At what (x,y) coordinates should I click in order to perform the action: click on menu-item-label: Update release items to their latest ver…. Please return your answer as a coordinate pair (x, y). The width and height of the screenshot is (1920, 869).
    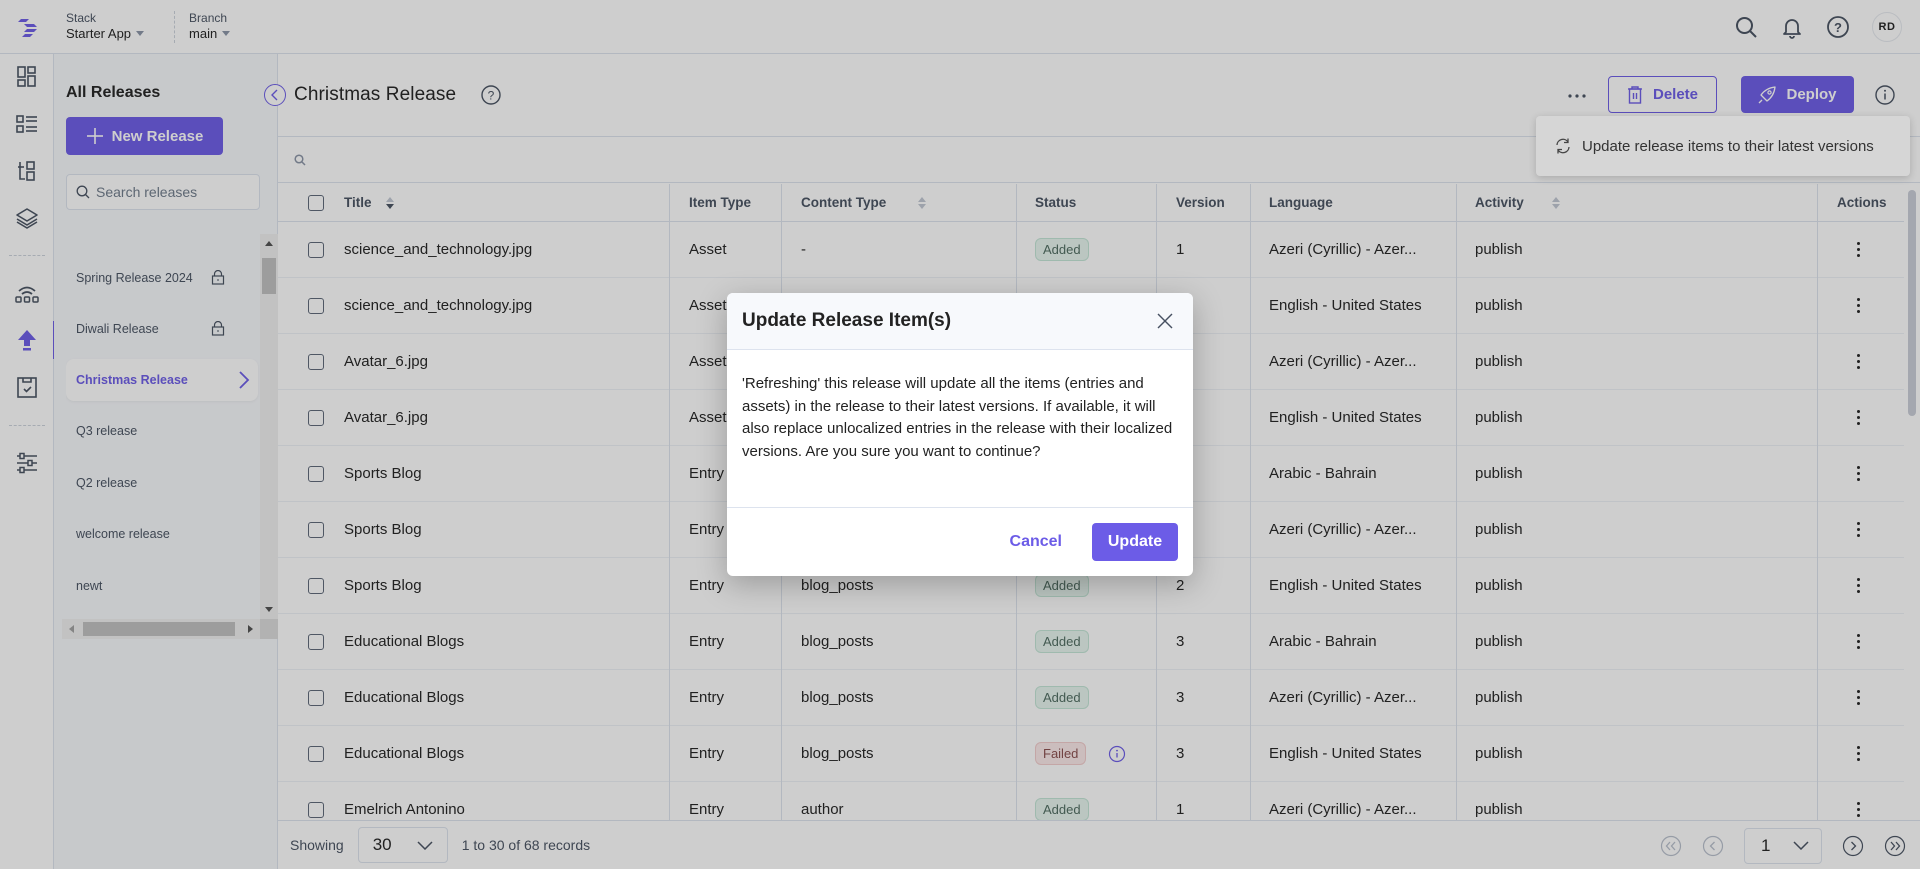
    Looking at the image, I should click on (1728, 146).